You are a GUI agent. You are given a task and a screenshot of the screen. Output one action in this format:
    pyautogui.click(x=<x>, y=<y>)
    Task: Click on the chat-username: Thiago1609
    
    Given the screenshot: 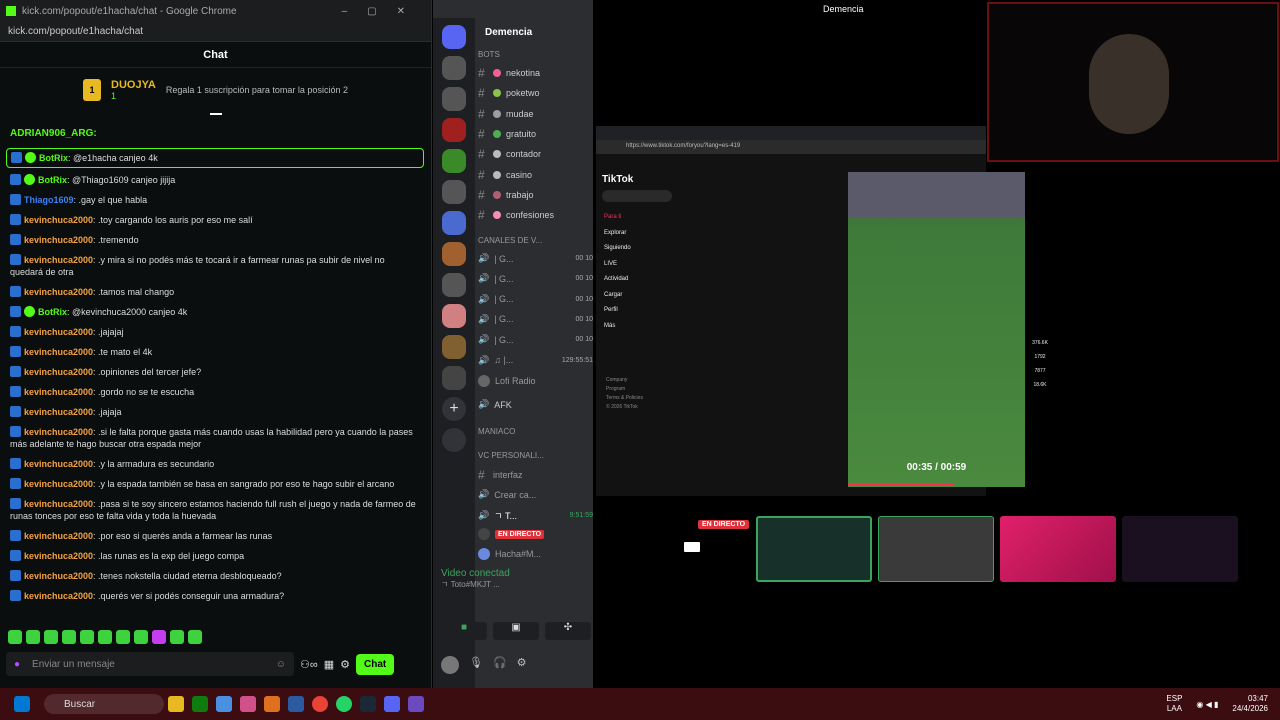 What is the action you would take?
    pyautogui.click(x=49, y=200)
    